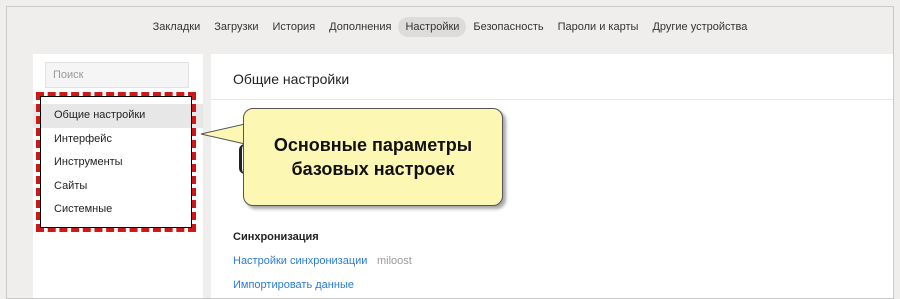  Describe the element at coordinates (373, 145) in the screenshot. I see `callout-line-1: Основные параметры` at that location.